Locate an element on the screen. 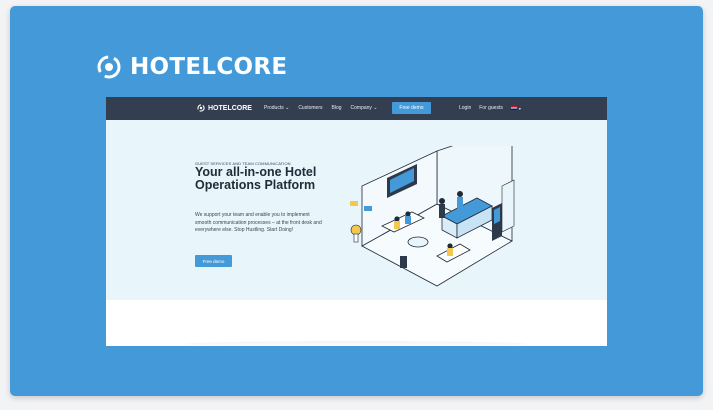  hero-free-demo-button: Free demo is located at coordinates (213, 261).